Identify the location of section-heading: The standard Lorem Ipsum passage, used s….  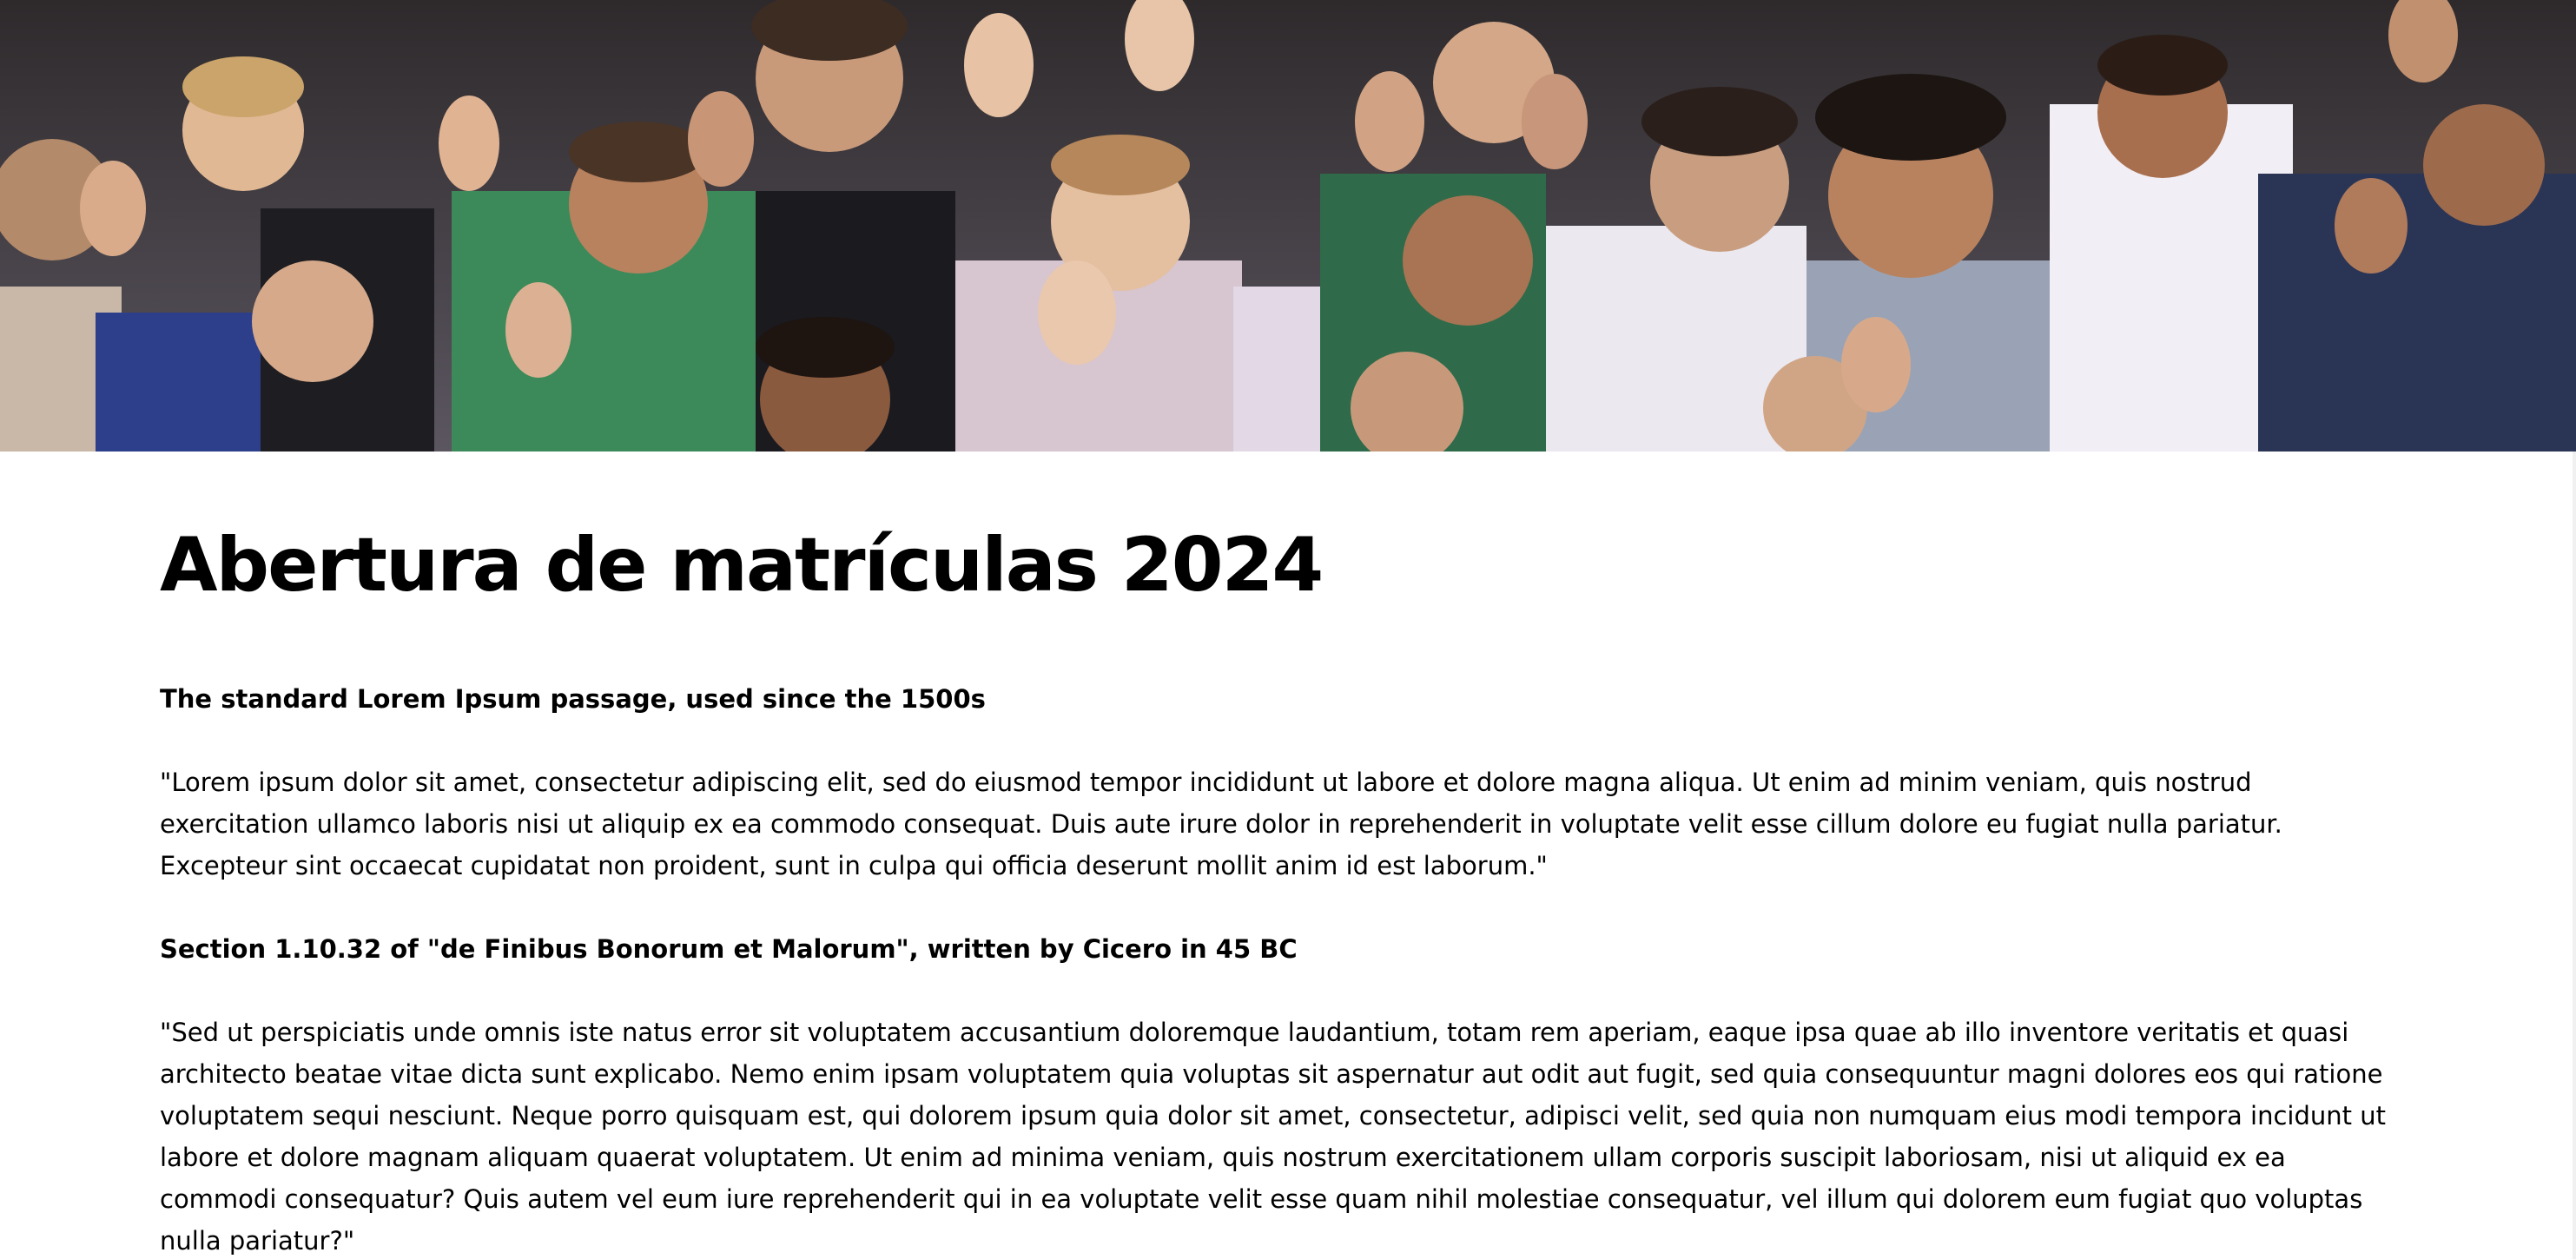
(573, 699).